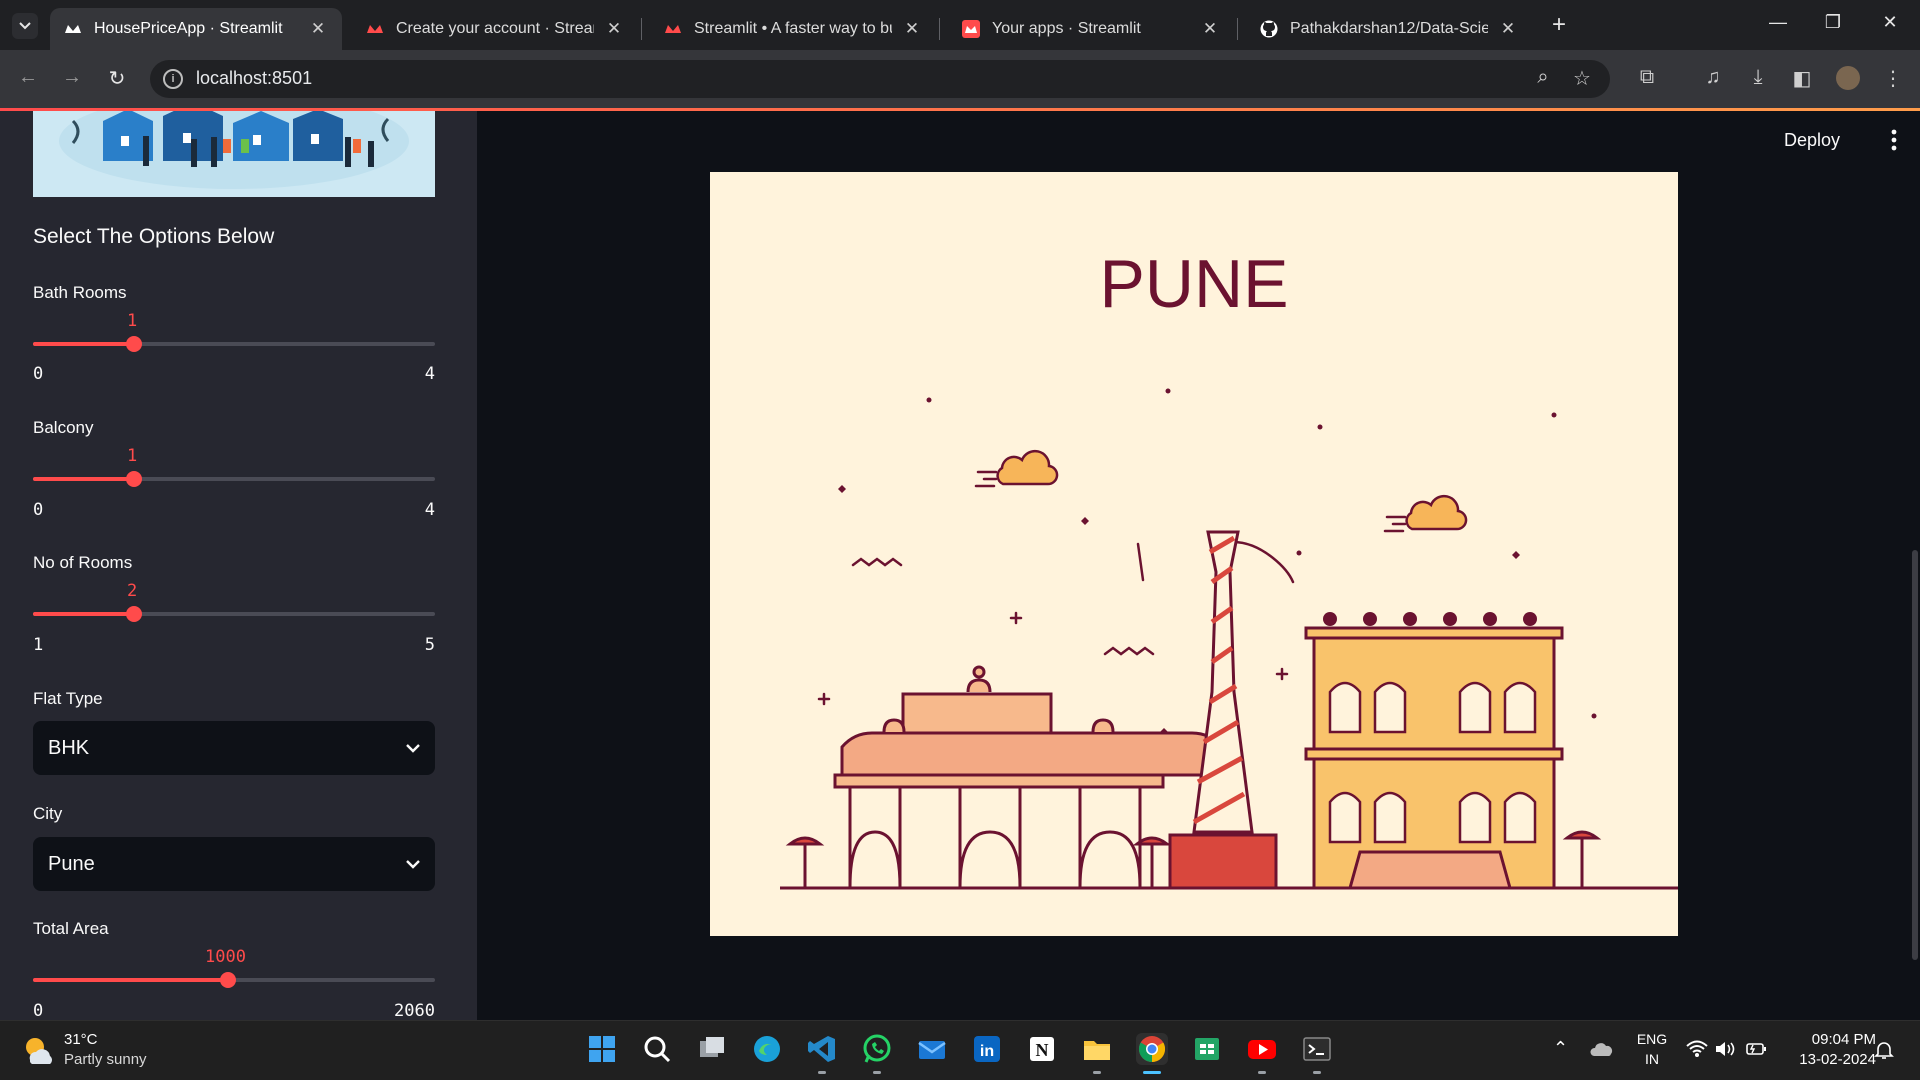  I want to click on onedrive-icon, so click(1602, 1049).